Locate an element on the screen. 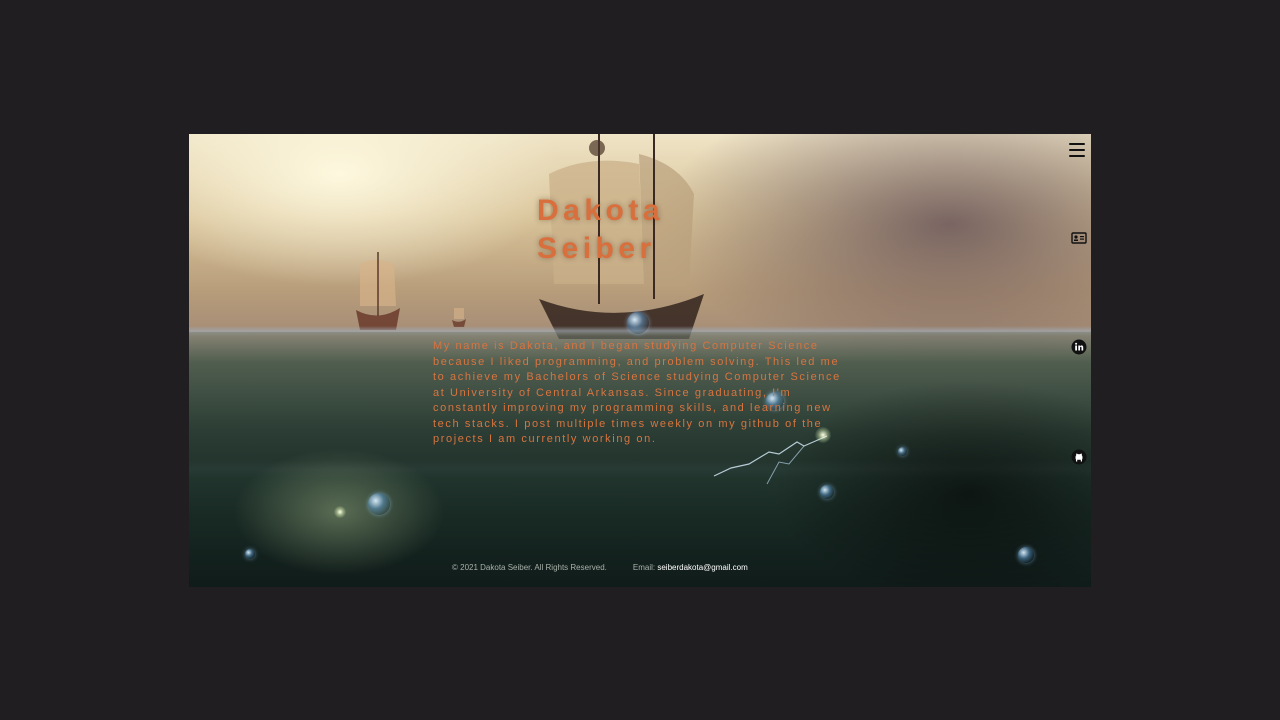  distant-ship-left is located at coordinates (378, 291).